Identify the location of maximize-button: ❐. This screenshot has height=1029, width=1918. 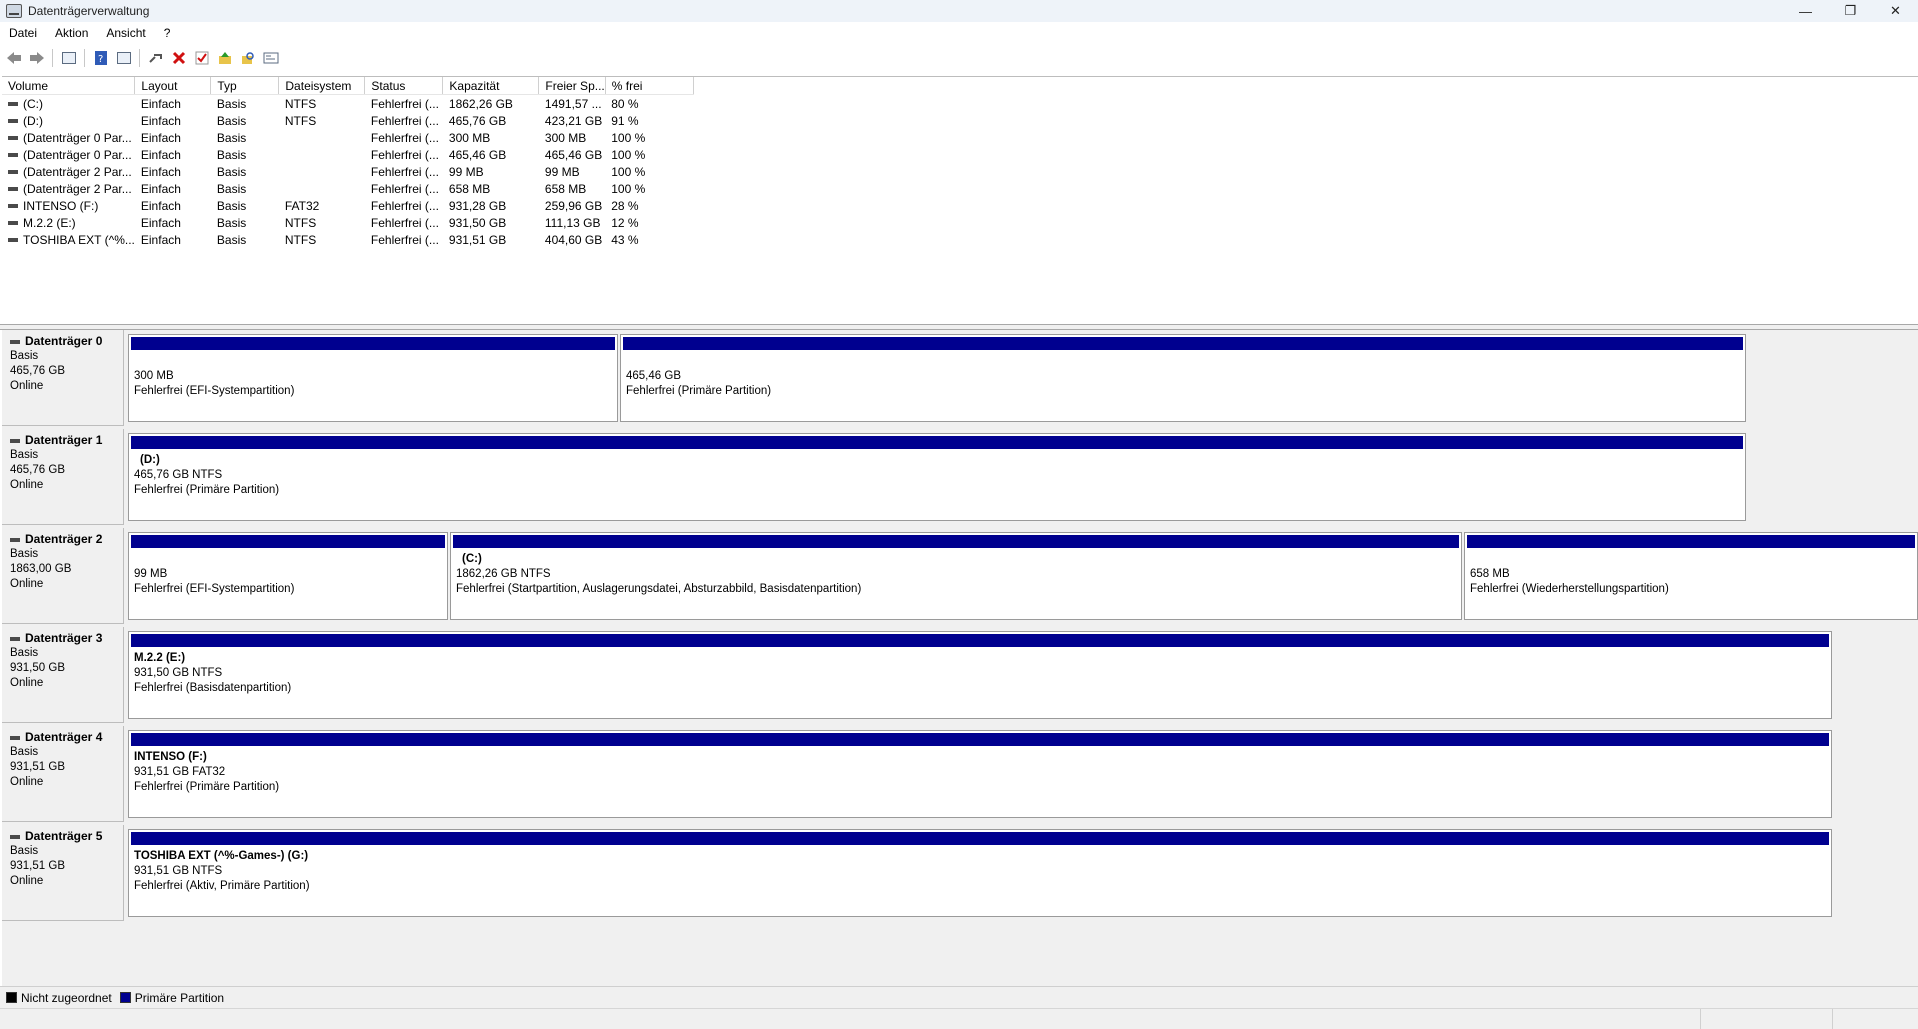
(1850, 11).